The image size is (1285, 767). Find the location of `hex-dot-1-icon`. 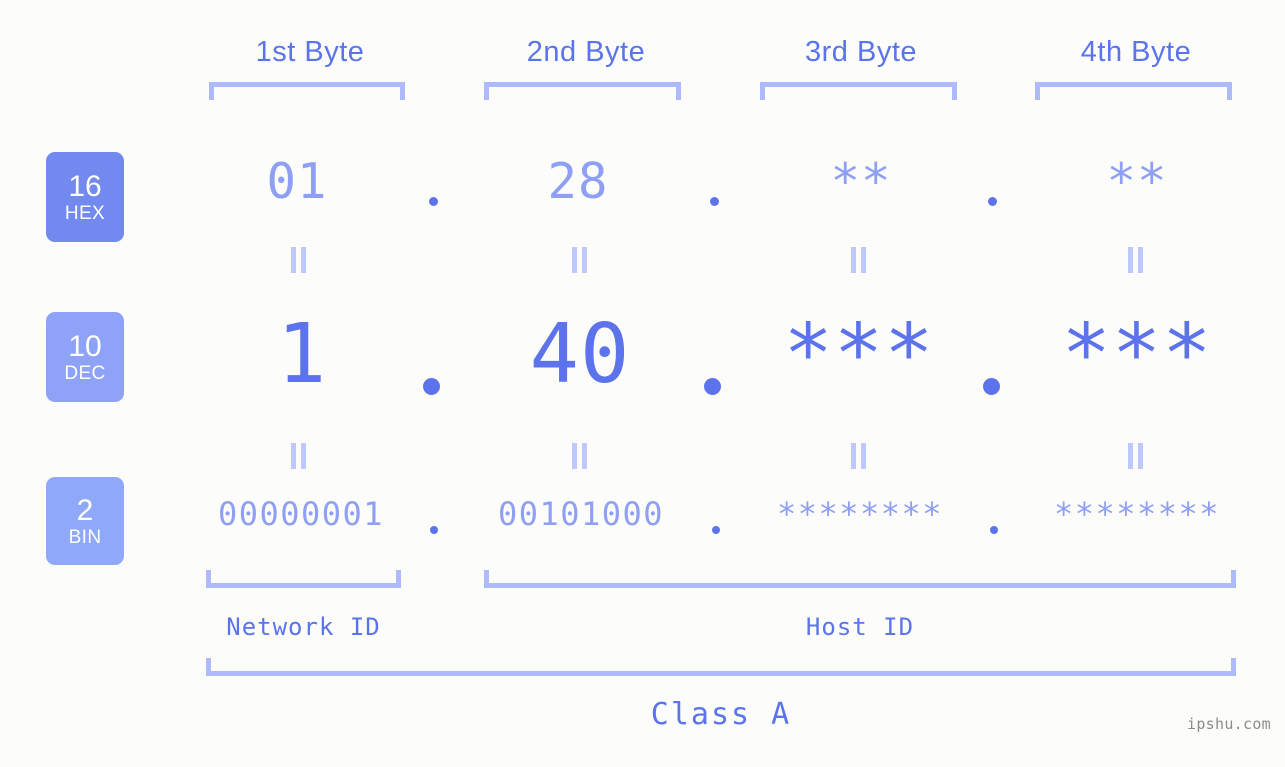

hex-dot-1-icon is located at coordinates (433, 201).